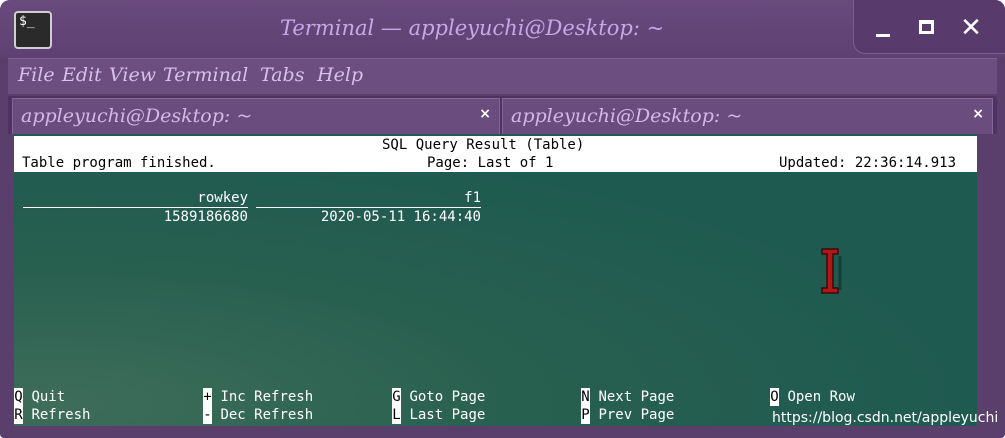 Image resolution: width=1005 pixels, height=438 pixels. What do you see at coordinates (267, 397) in the screenshot?
I see `key-inc-refresh-label: Inc Refresh` at bounding box center [267, 397].